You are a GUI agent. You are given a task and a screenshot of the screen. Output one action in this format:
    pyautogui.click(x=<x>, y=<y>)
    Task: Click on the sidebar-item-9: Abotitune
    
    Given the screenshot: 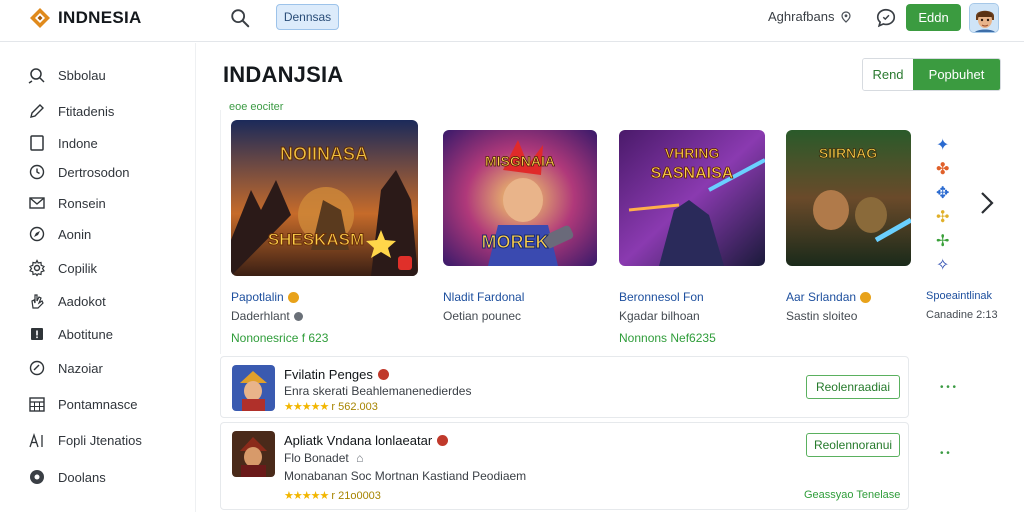 What is the action you would take?
    pyautogui.click(x=70, y=334)
    